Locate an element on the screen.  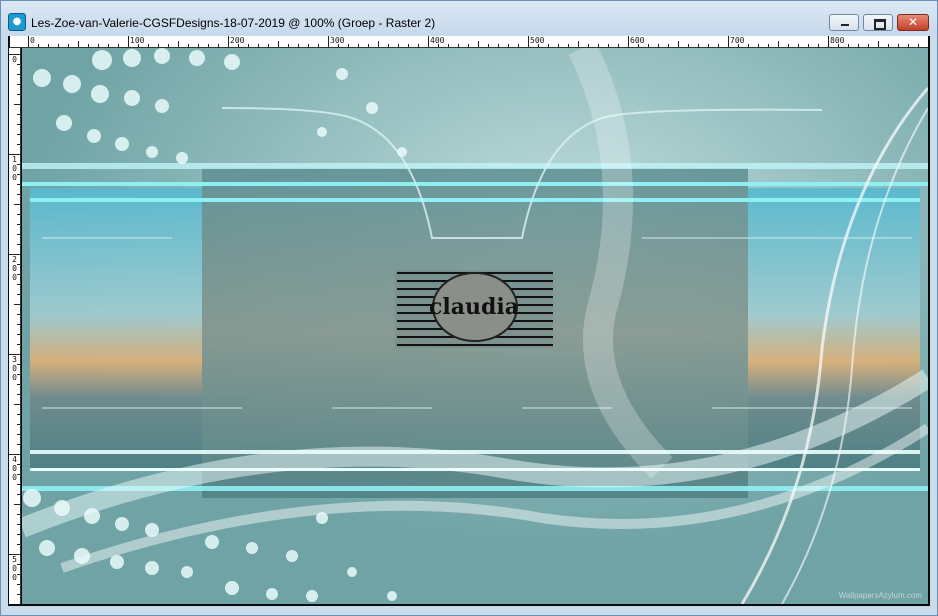
minimize-icon is located at coordinates (844, 22).